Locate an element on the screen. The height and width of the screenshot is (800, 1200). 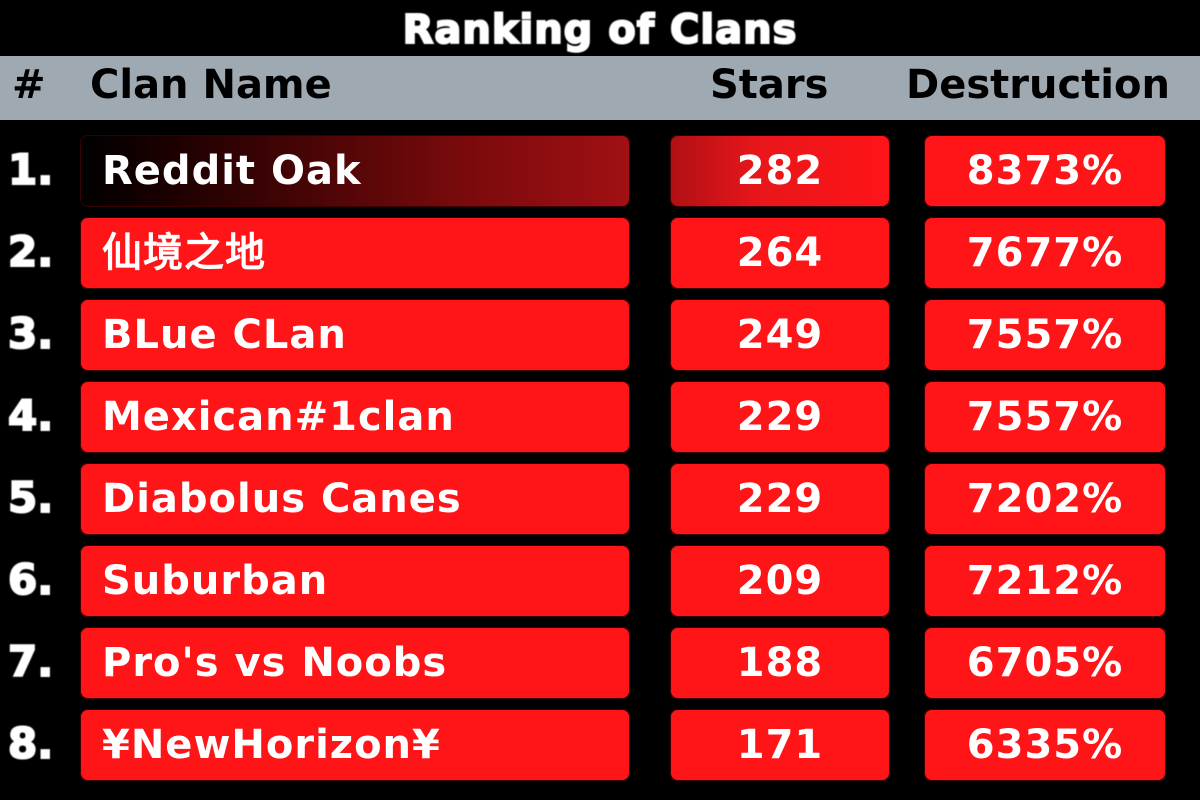
rank-number: 8. is located at coordinates (31, 744).